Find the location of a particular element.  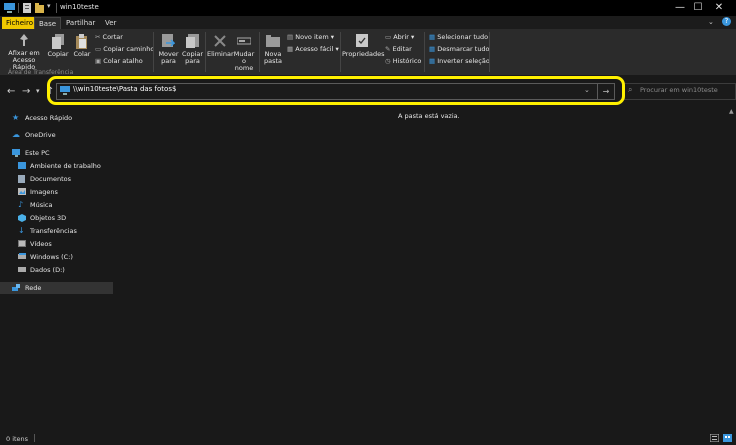

delete-button: Eliminar is located at coordinates (220, 46).